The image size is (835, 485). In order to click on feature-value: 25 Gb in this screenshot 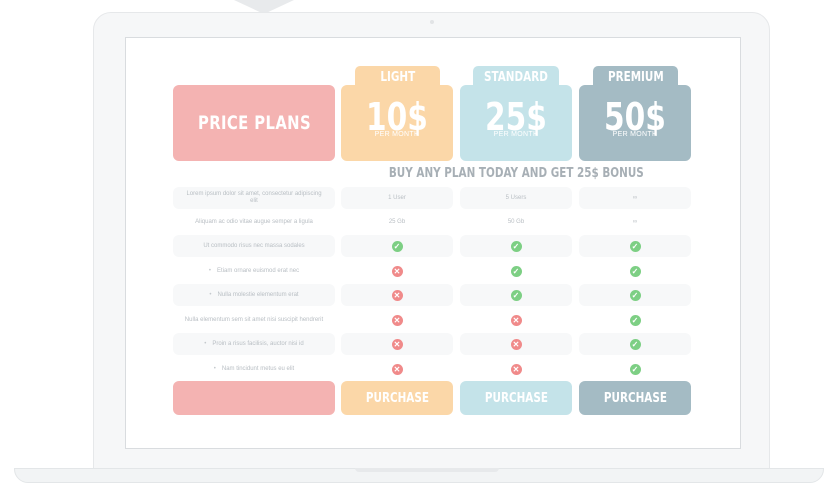, I will do `click(397, 221)`.